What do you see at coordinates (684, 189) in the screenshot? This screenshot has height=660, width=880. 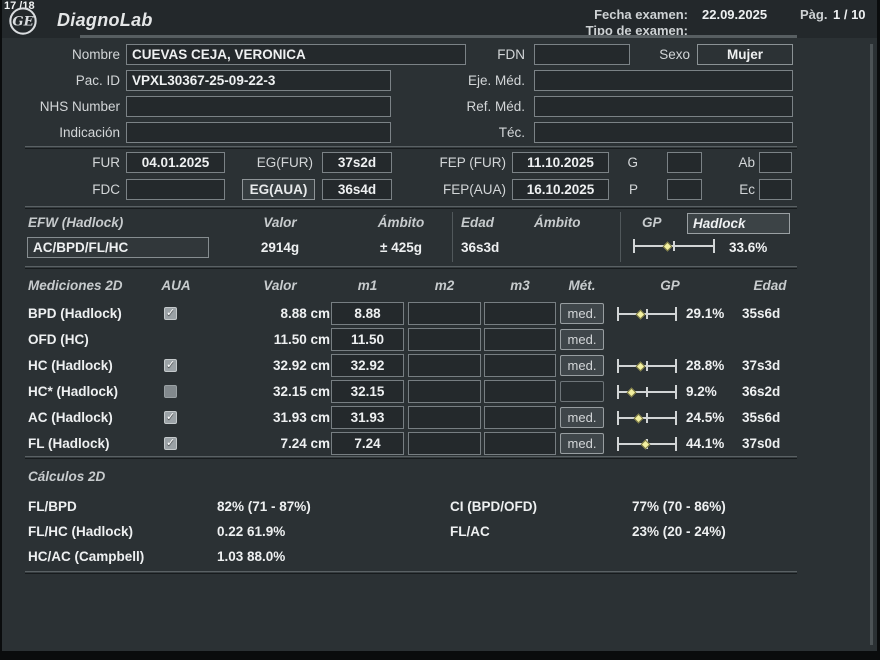 I see `p-field` at bounding box center [684, 189].